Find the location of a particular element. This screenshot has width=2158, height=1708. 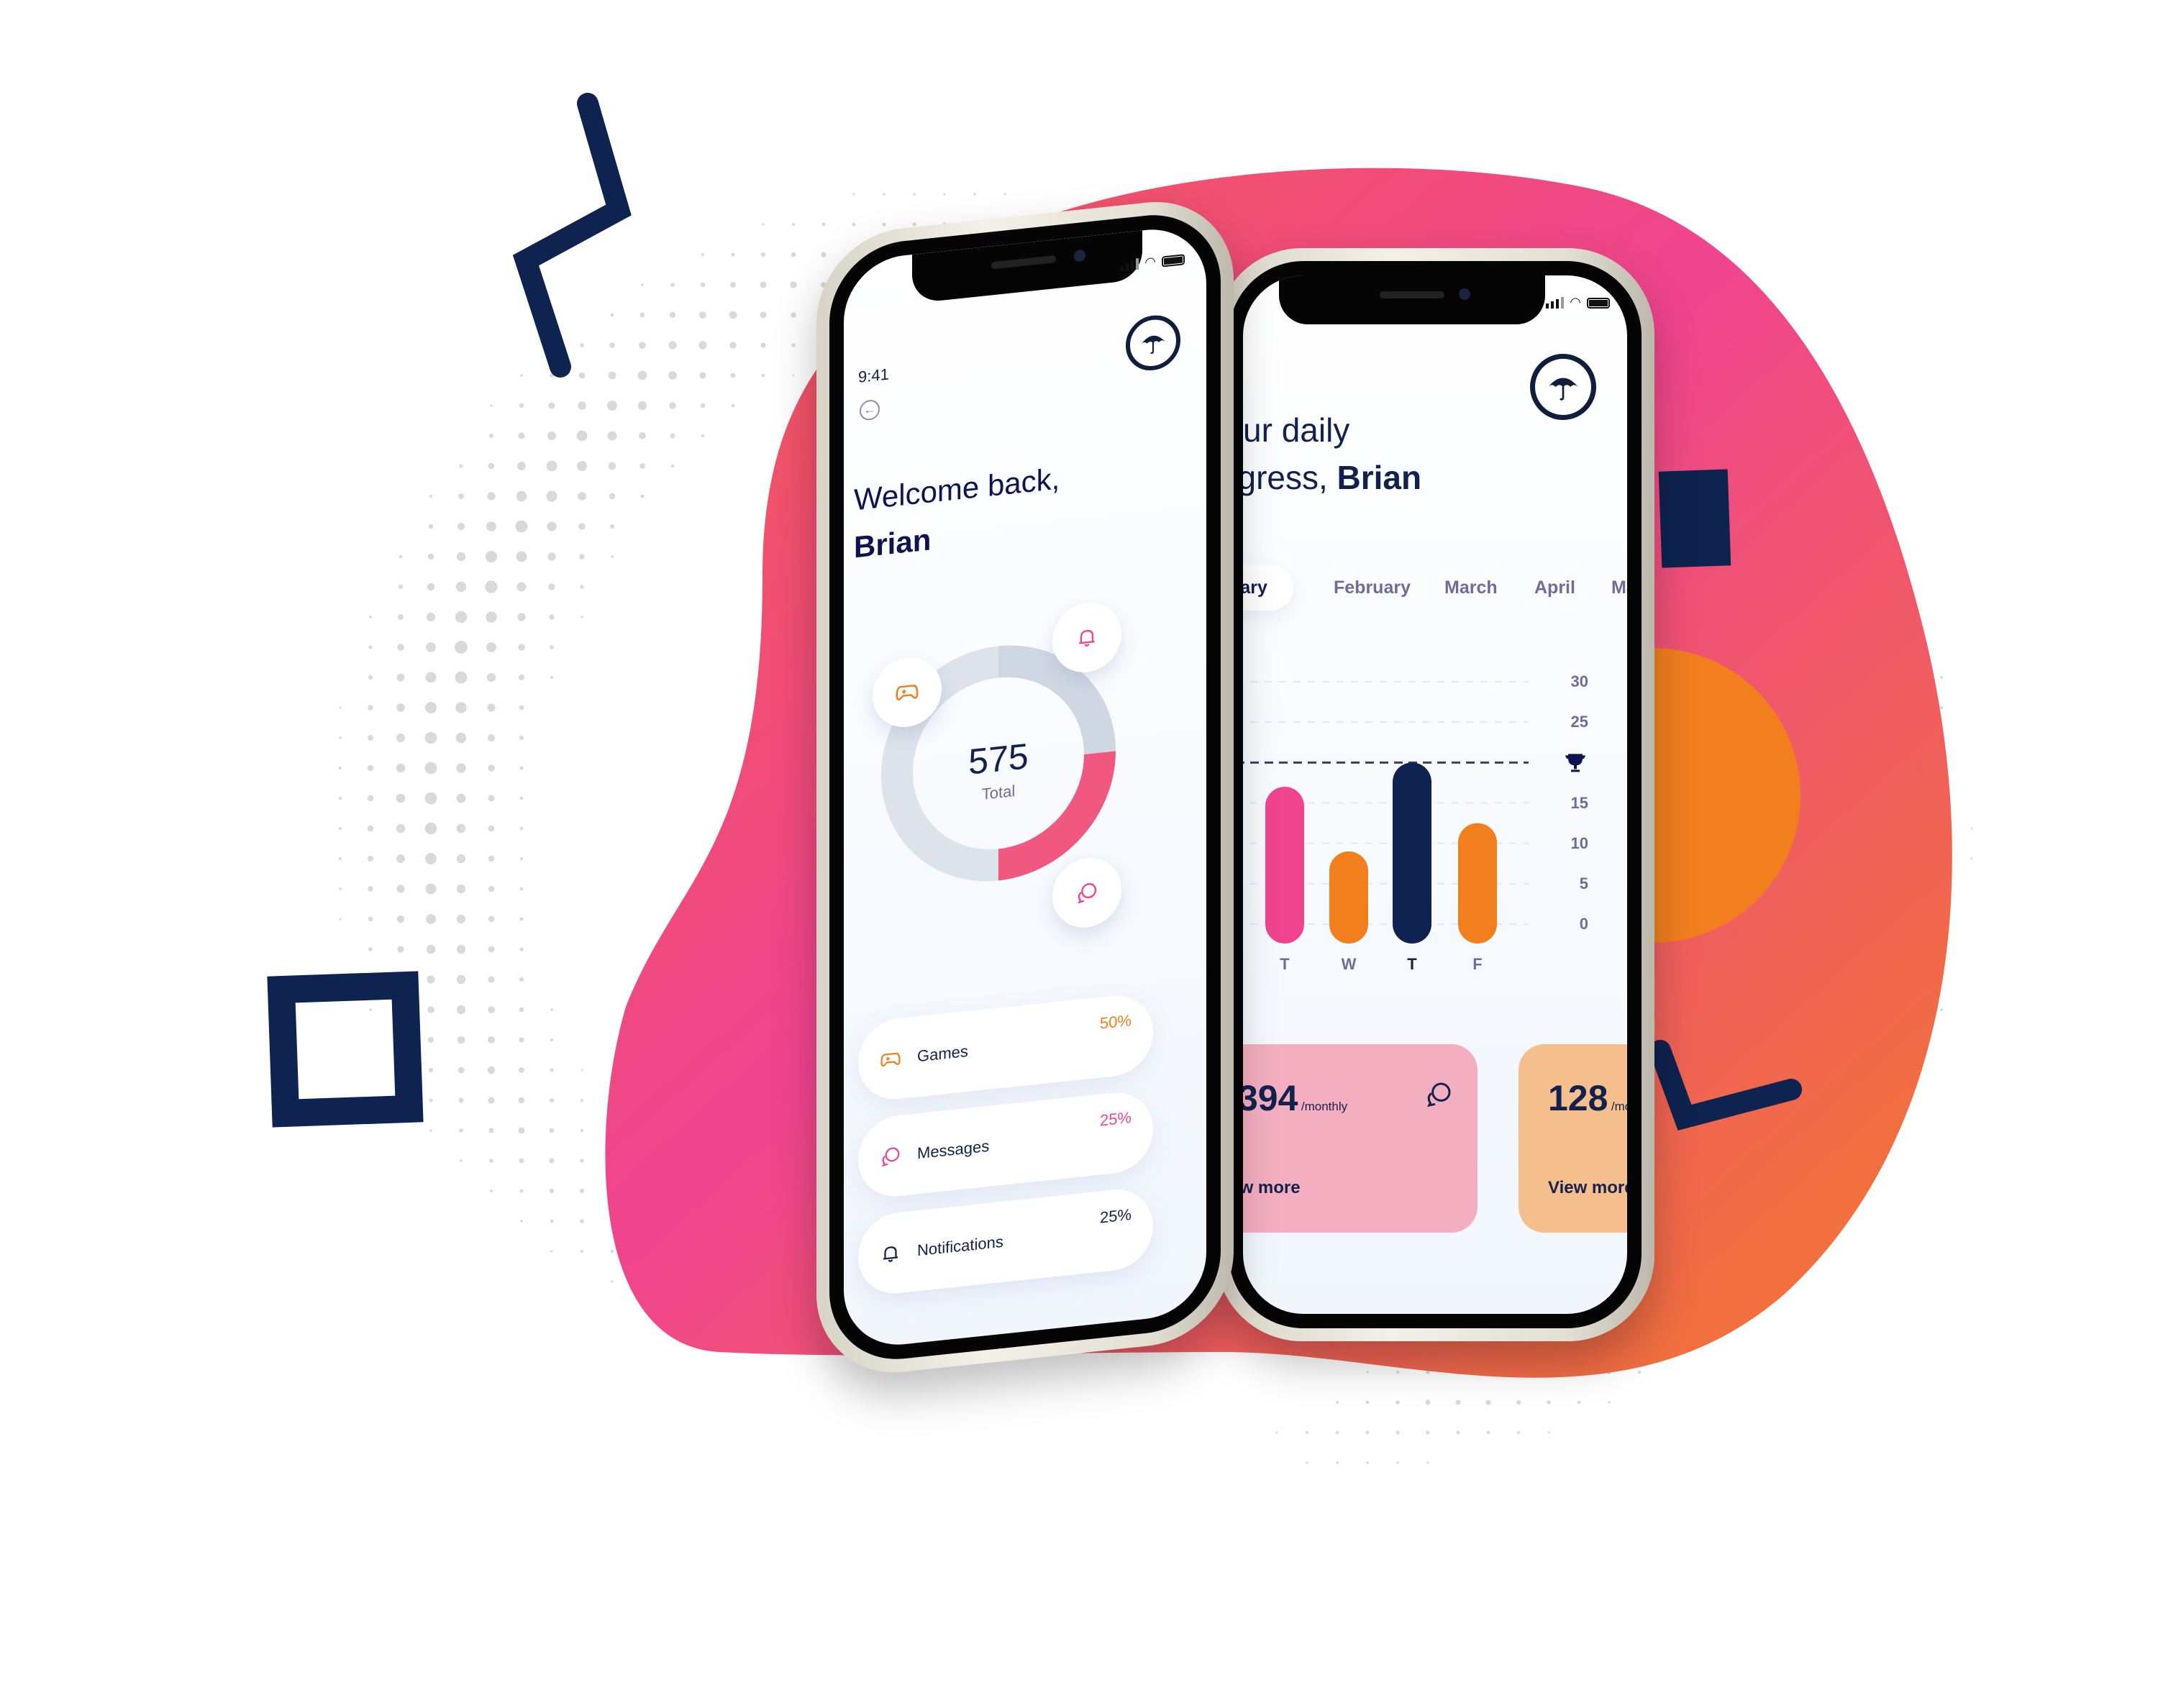

back-arrow-icon: ← is located at coordinates (870, 409).